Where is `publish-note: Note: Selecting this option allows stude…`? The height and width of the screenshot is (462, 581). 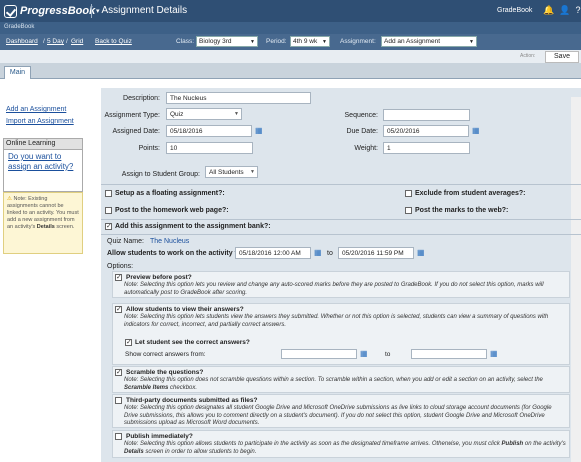
publish-note: Note: Selecting this option allows stude… is located at coordinates (345, 448).